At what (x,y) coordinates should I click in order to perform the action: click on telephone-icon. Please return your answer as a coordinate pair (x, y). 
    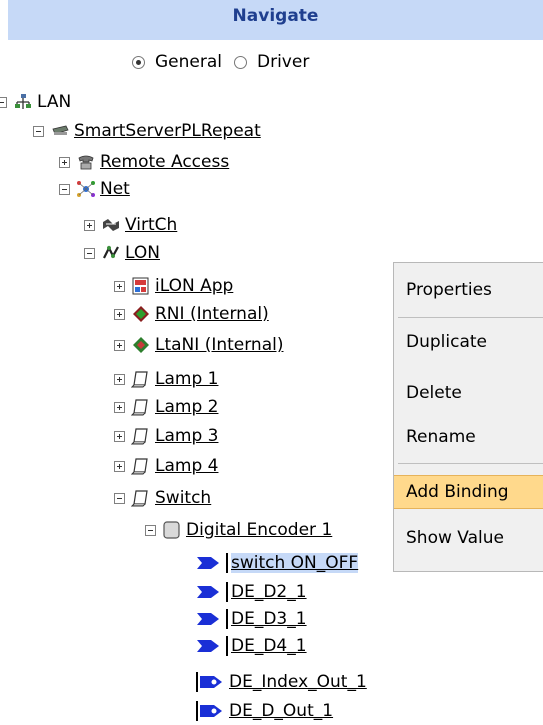
    Looking at the image, I should click on (86, 162).